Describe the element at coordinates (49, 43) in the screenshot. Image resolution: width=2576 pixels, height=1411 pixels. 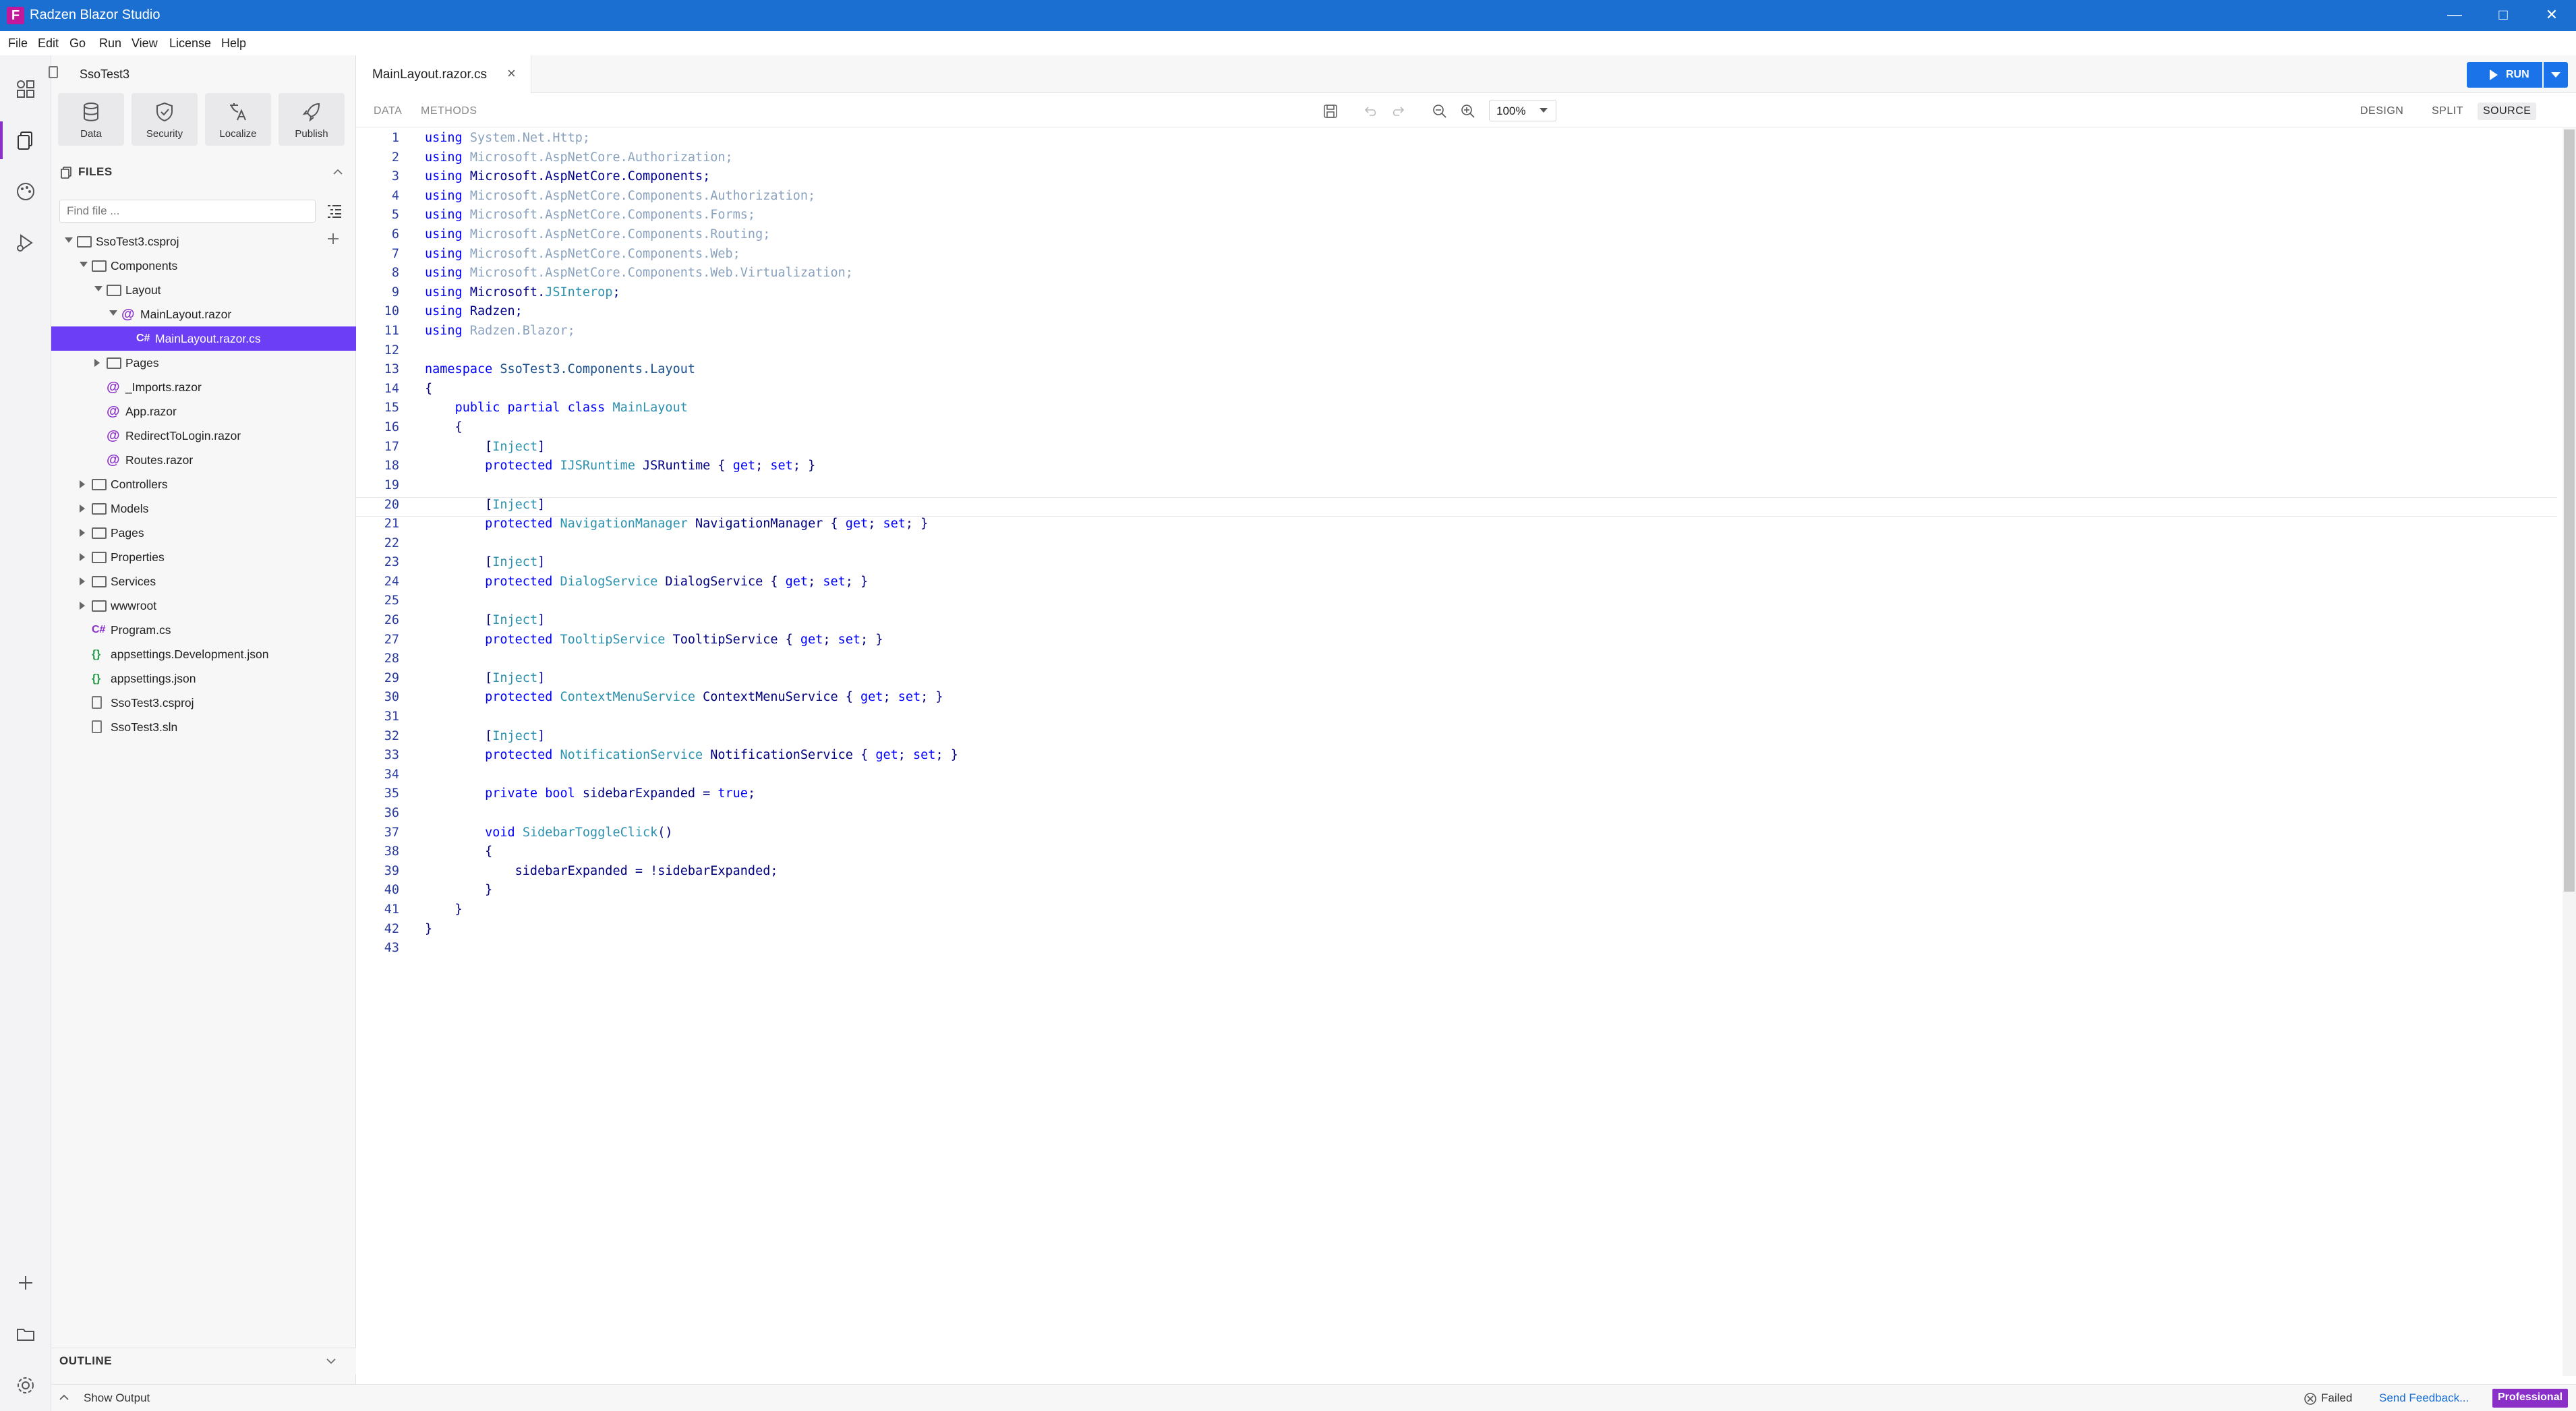
I see `menu-edit: Edit` at that location.